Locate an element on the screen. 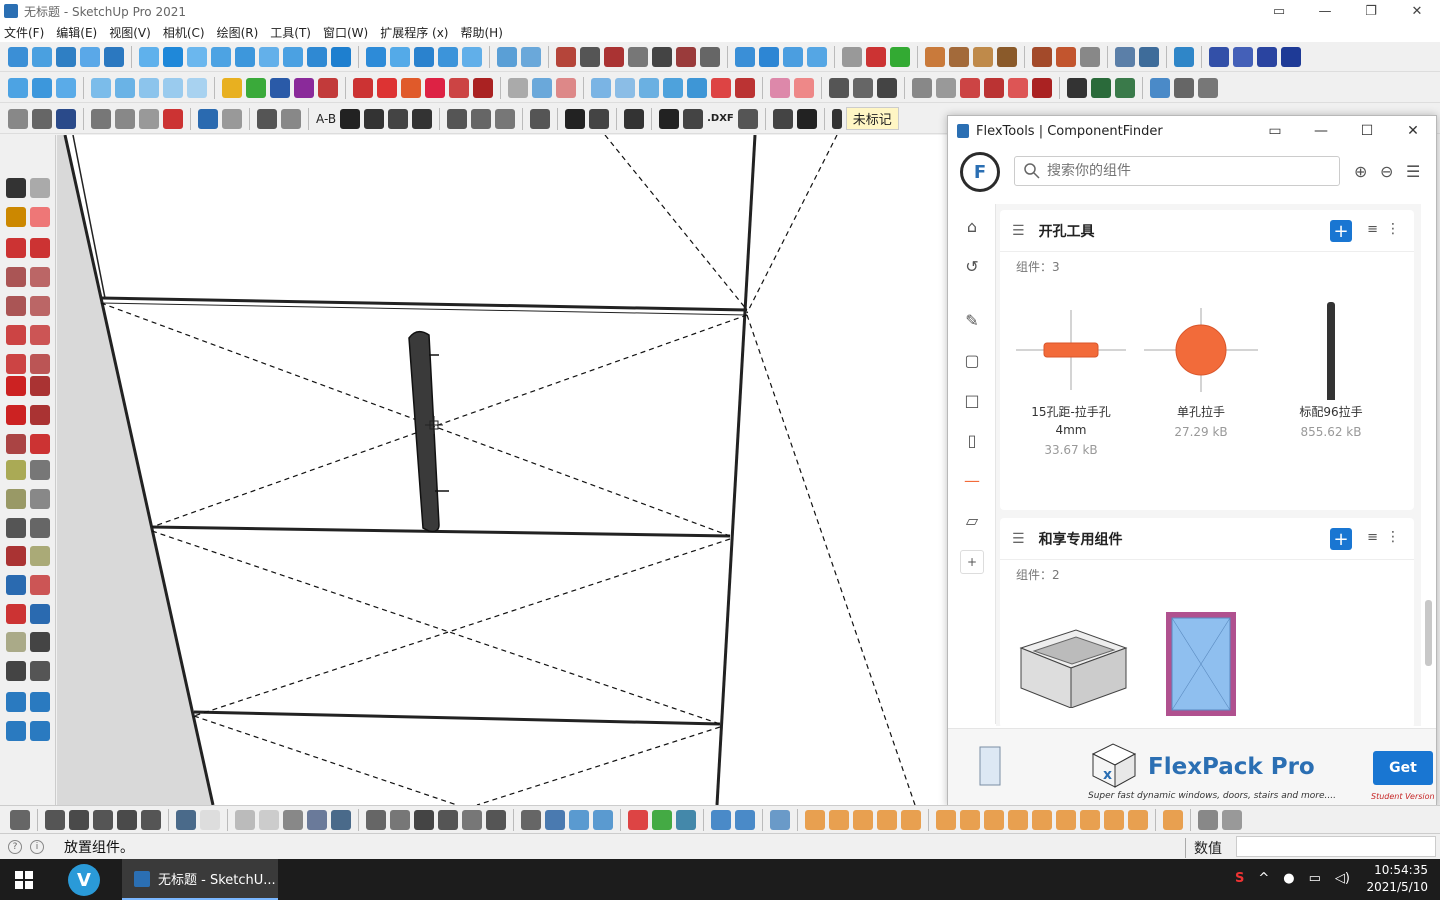 This screenshot has height=900, width=1440. green-arrow-icon is located at coordinates (900, 56).